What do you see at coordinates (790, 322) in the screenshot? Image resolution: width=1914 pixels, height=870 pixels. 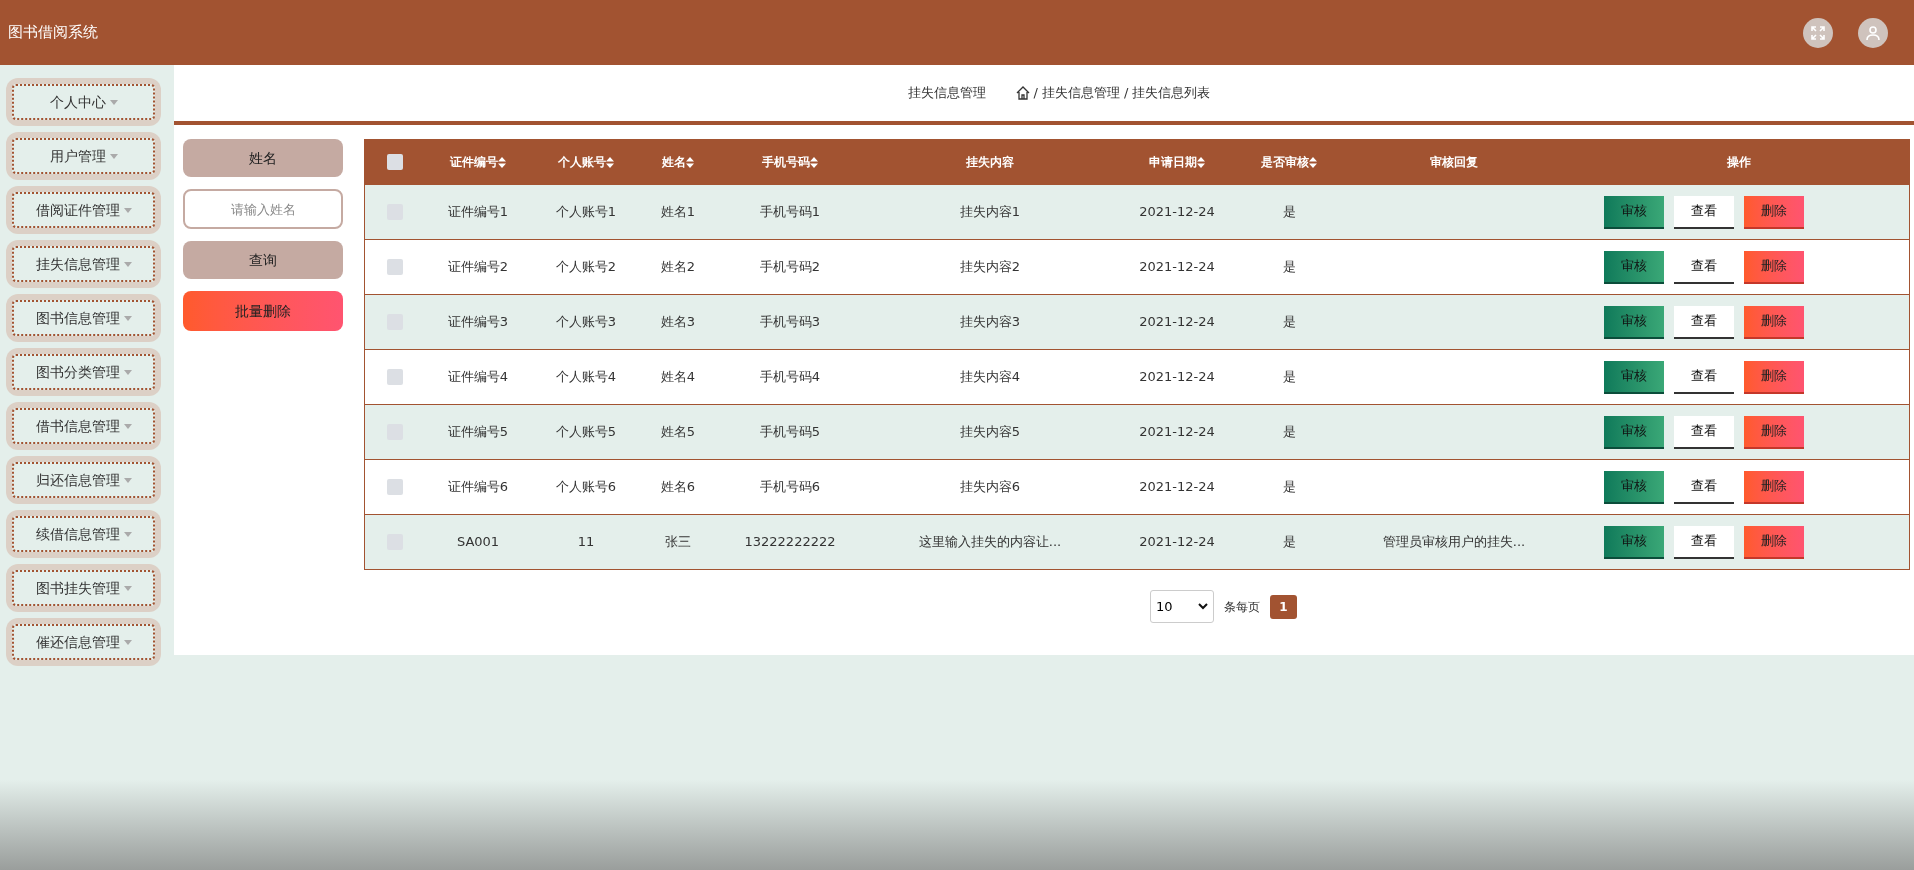 I see `table-cell-text: 手机号码3` at bounding box center [790, 322].